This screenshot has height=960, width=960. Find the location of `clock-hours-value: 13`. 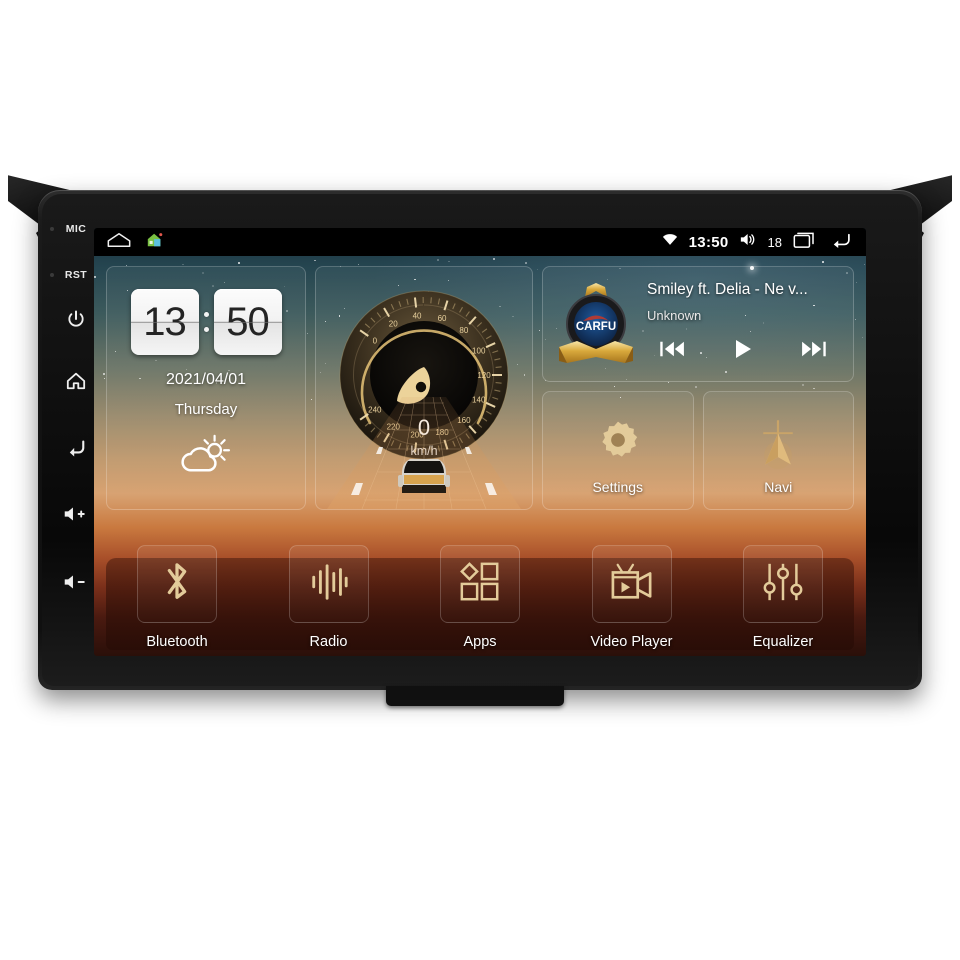

clock-hours-value: 13 is located at coordinates (164, 322).